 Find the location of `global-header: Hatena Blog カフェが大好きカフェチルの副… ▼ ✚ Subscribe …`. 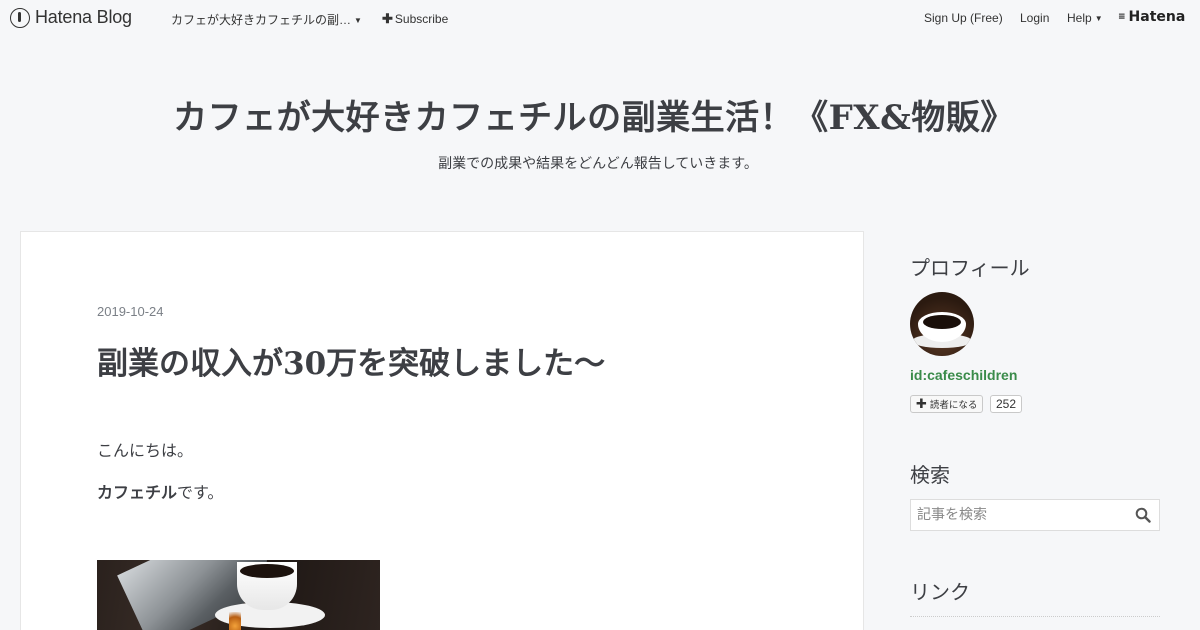

global-header: Hatena Blog カフェが大好きカフェチルの副… ▼ ✚ Subscribe … is located at coordinates (600, 18).